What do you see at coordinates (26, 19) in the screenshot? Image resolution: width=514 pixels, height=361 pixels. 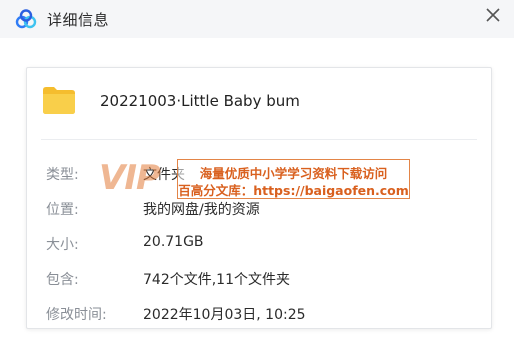 I see `baidu-netdisk-logo-icon` at bounding box center [26, 19].